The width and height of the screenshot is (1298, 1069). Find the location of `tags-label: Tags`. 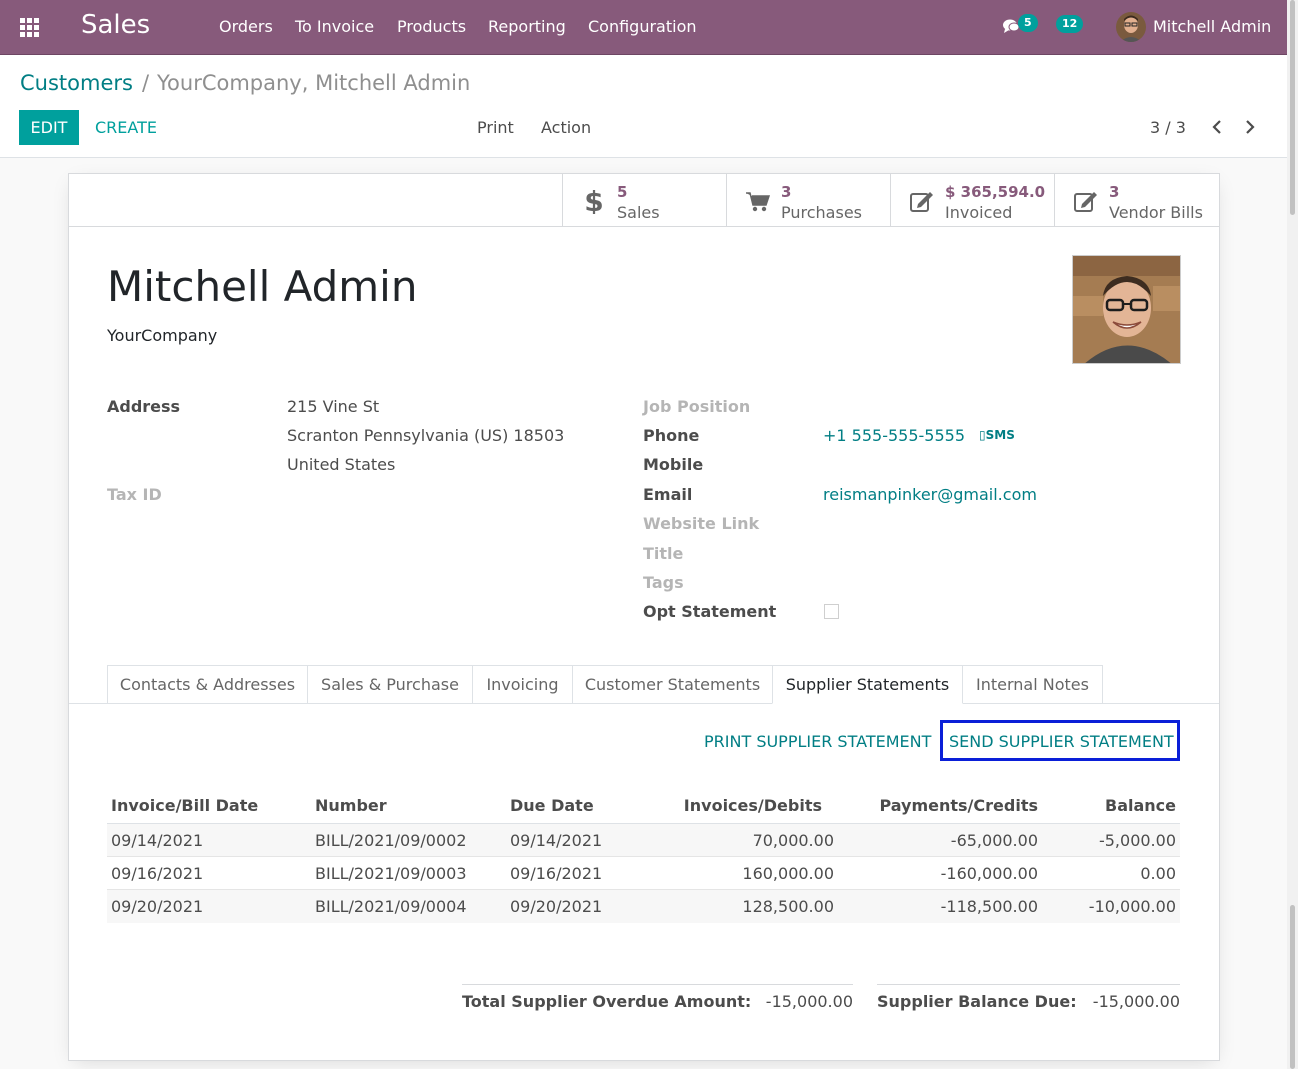

tags-label: Tags is located at coordinates (663, 582).